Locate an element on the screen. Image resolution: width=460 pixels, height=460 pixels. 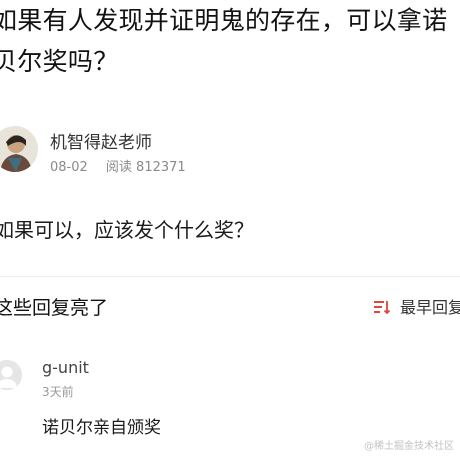
author-meta: 08-02 阅读 812371 is located at coordinates (125, 165).